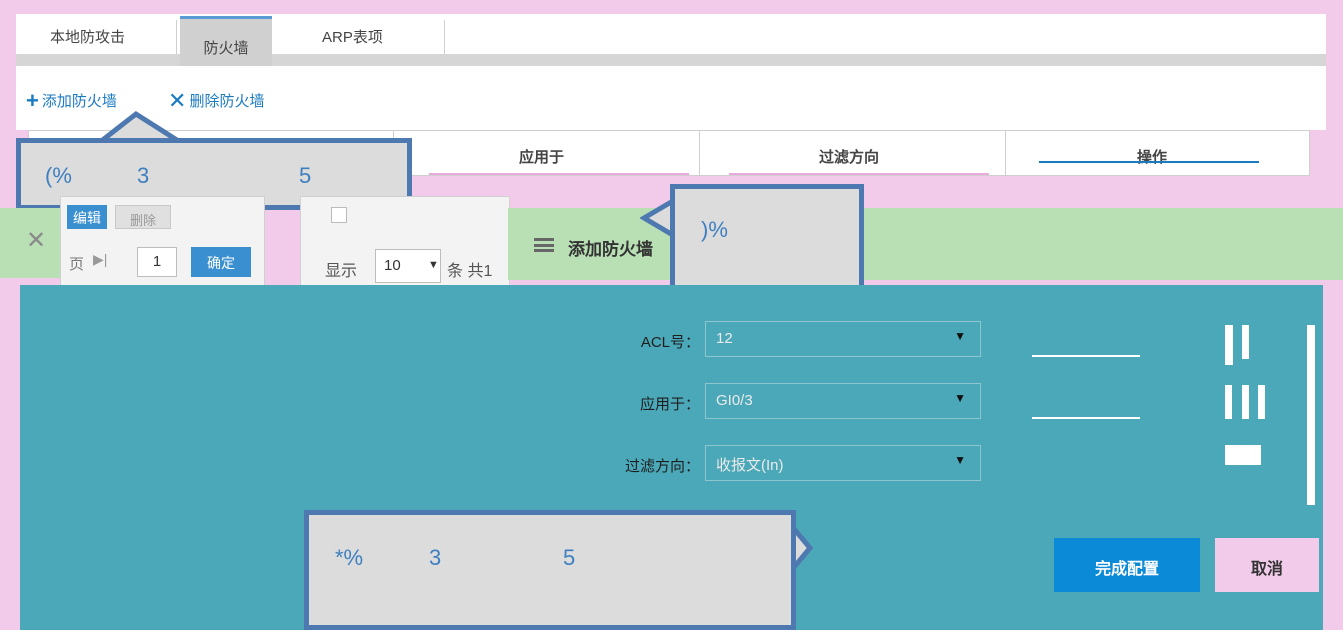 This screenshot has height=630, width=1343. What do you see at coordinates (339, 215) in the screenshot?
I see `select-all-checkbox` at bounding box center [339, 215].